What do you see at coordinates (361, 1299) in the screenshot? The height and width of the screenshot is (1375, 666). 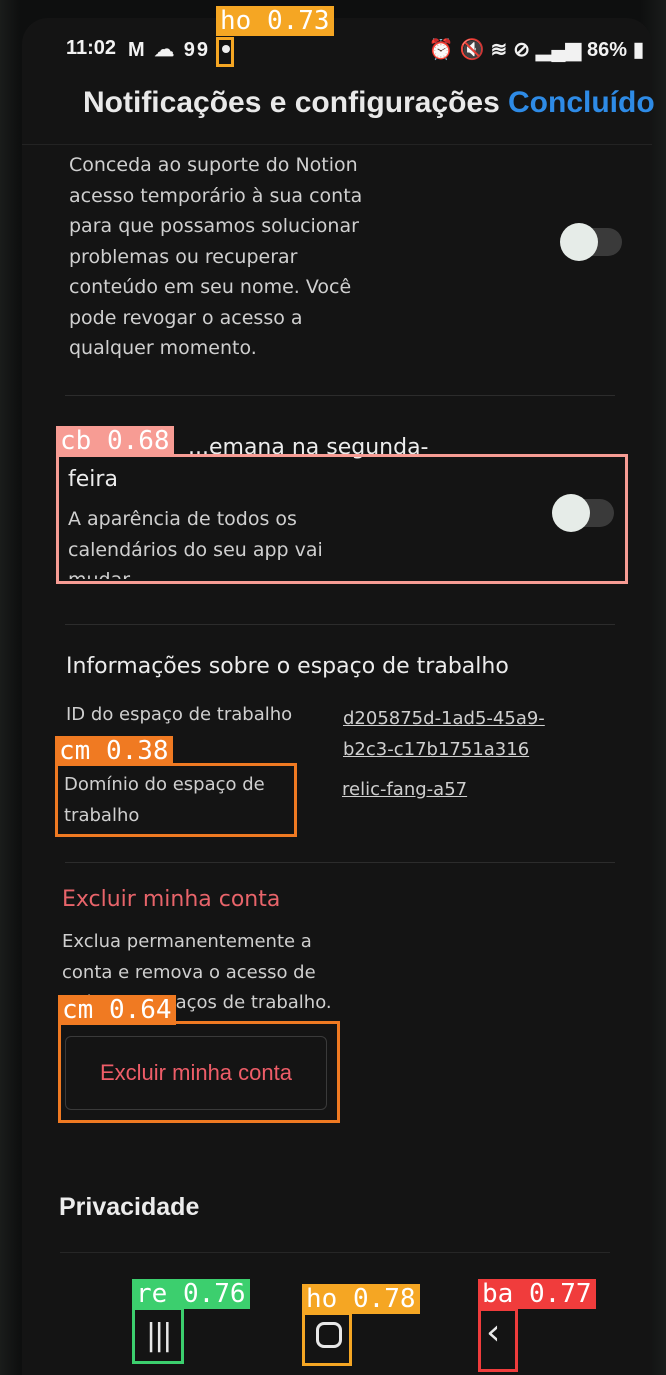 I see `annotation-label: ho 0.78` at bounding box center [361, 1299].